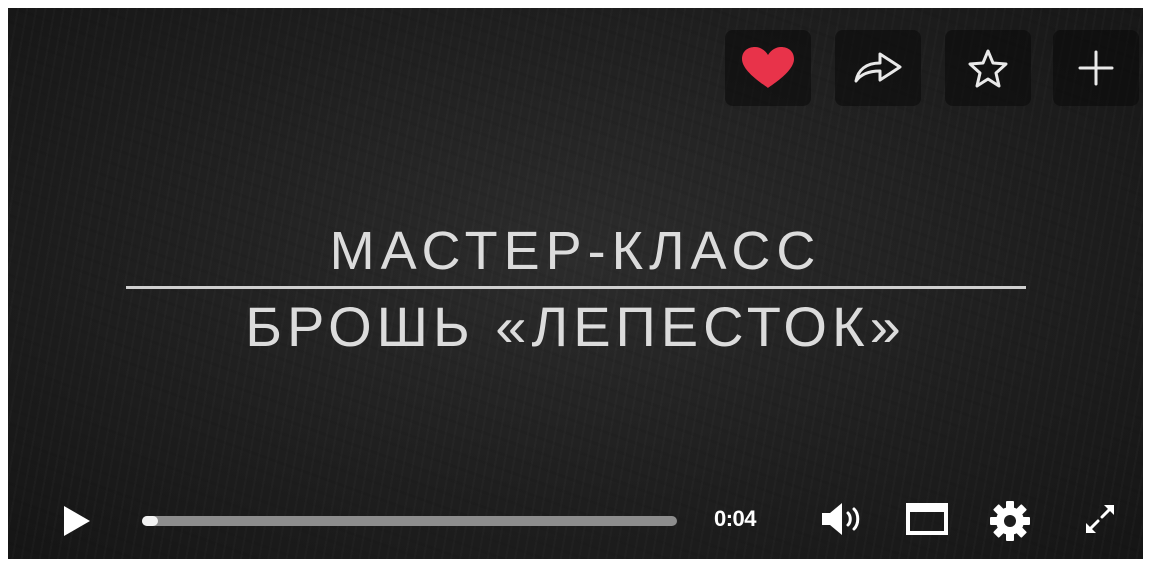 This screenshot has width=1149, height=567. I want to click on add-button, so click(1096, 68).